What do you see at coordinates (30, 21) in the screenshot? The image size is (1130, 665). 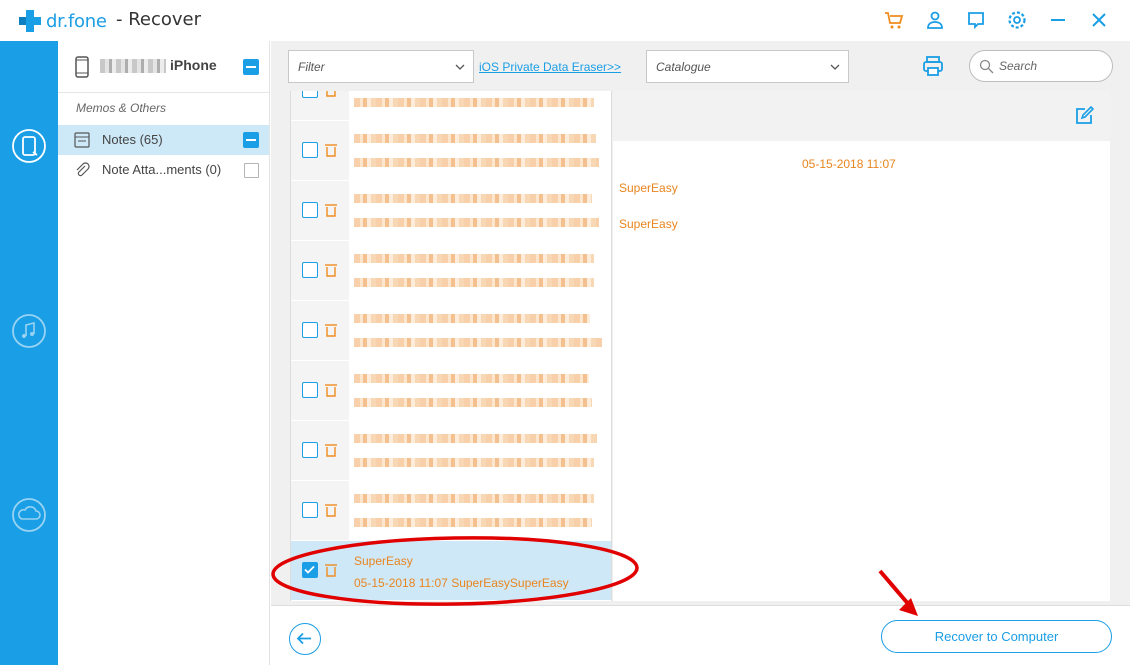 I see `plus-logo-icon` at bounding box center [30, 21].